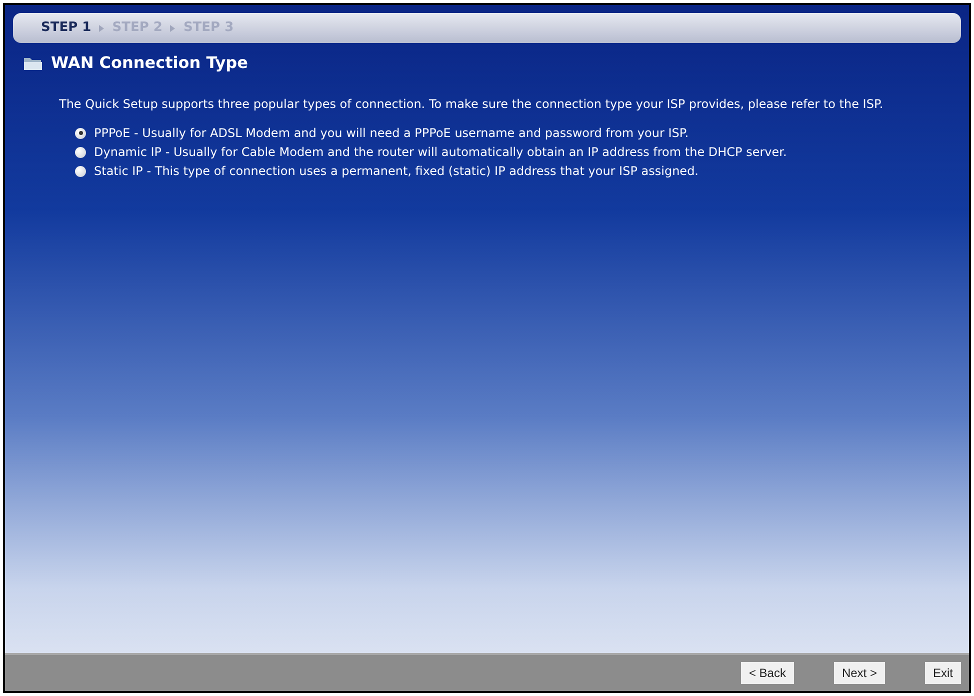 This screenshot has width=974, height=696. What do you see at coordinates (859, 673) in the screenshot?
I see `wizard-button: Next >` at bounding box center [859, 673].